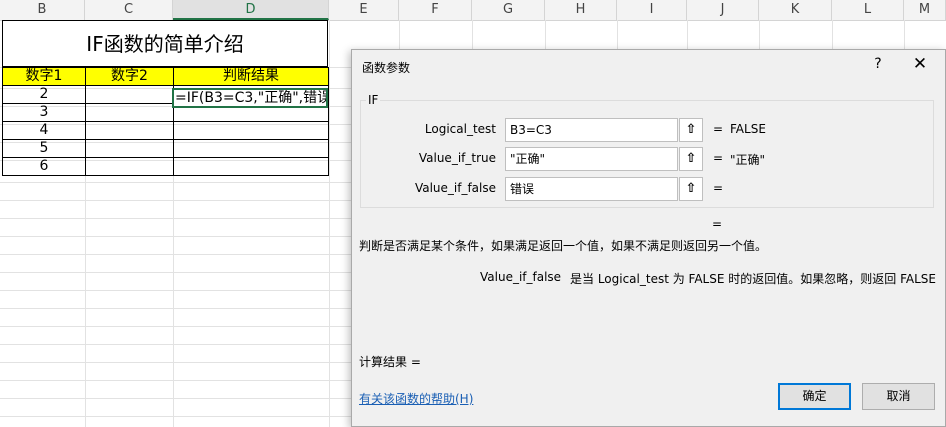  Describe the element at coordinates (591, 189) in the screenshot. I see `value-if-false-input: 错误` at that location.